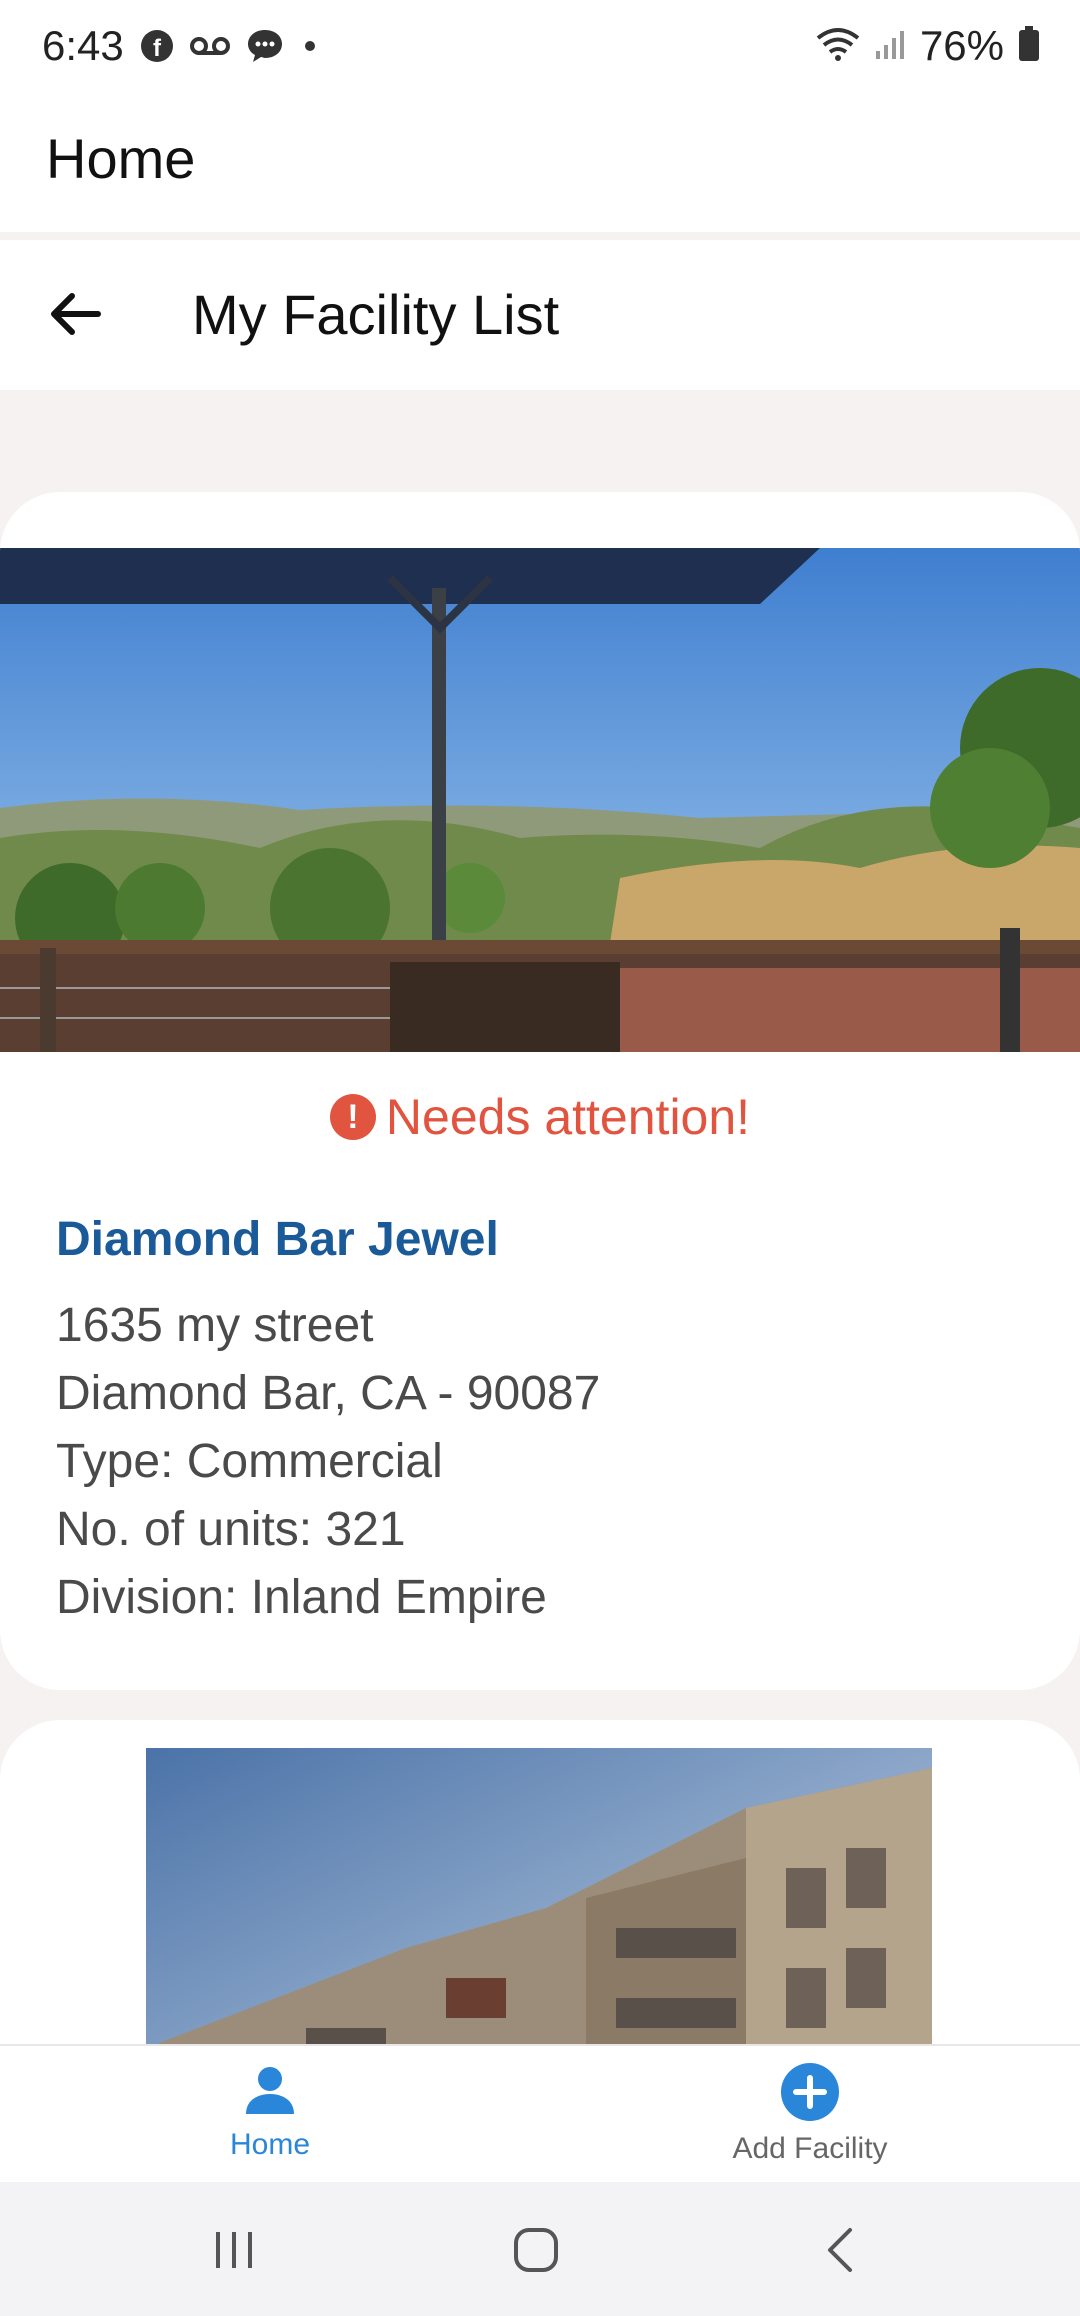  I want to click on system-status: 76%, so click(928, 46).